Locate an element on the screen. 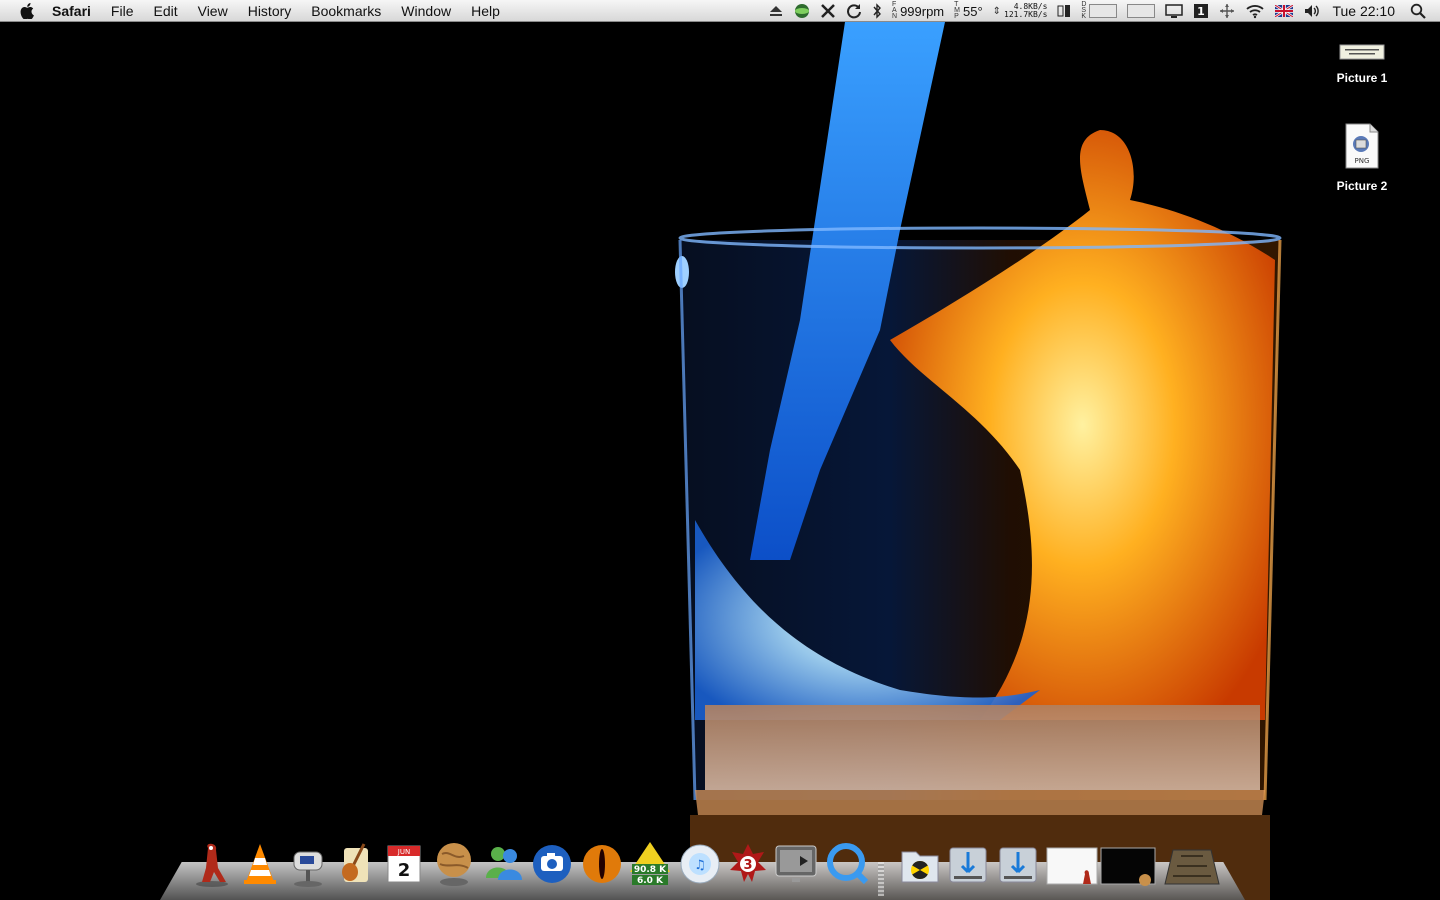 This screenshot has width=1440, height=900. volume-icon is located at coordinates (1312, 11).